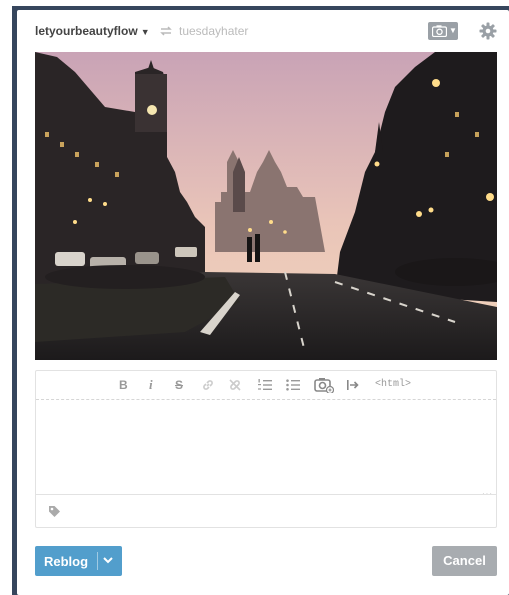 The image size is (509, 595). I want to click on cancel-button: Cancel, so click(464, 561).